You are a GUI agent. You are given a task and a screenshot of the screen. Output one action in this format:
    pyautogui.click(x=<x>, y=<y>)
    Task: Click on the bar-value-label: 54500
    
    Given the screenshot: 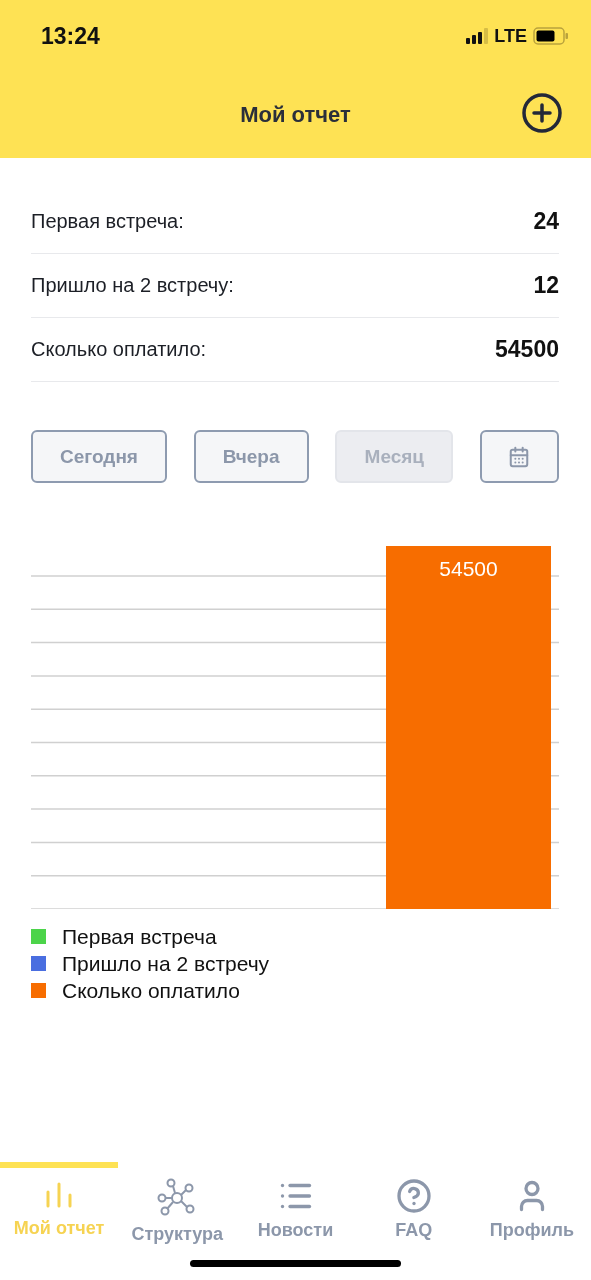 What is the action you would take?
    pyautogui.click(x=468, y=568)
    